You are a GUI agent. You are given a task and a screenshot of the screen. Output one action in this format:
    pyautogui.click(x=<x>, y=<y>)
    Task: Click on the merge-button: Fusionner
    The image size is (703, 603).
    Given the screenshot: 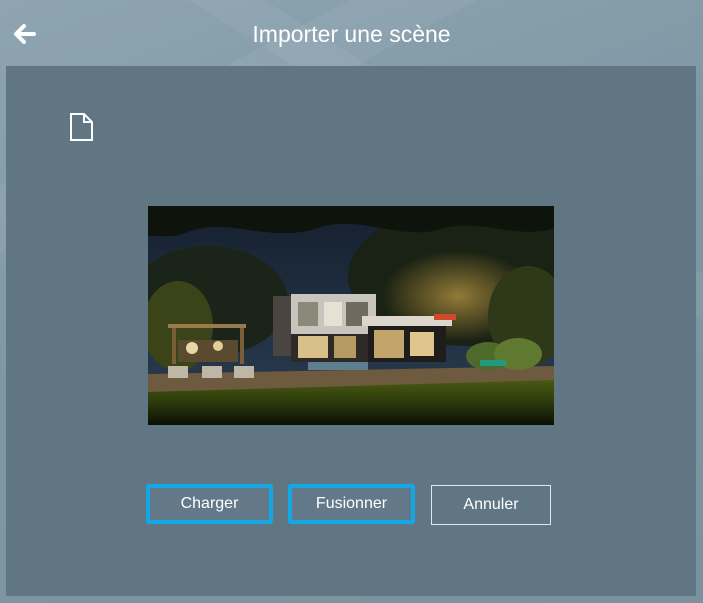 What is the action you would take?
    pyautogui.click(x=351, y=504)
    